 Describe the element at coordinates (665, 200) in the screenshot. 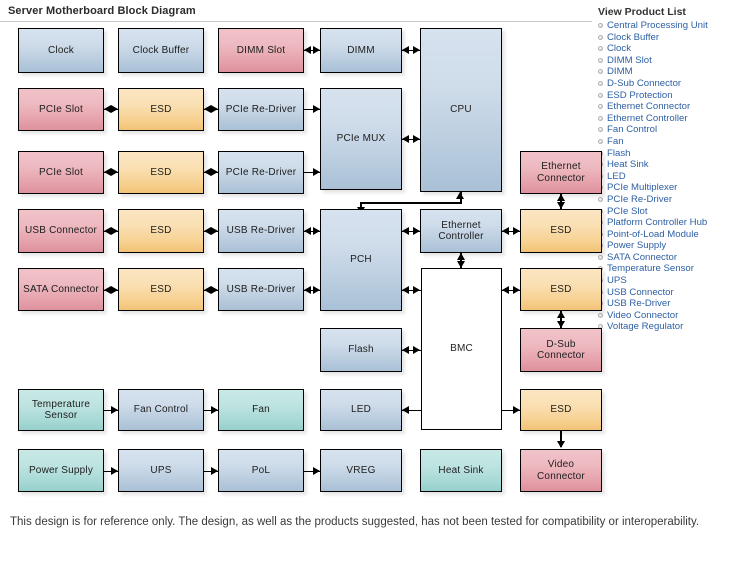

I see `product-list-item: PCIe Re-Driver` at that location.